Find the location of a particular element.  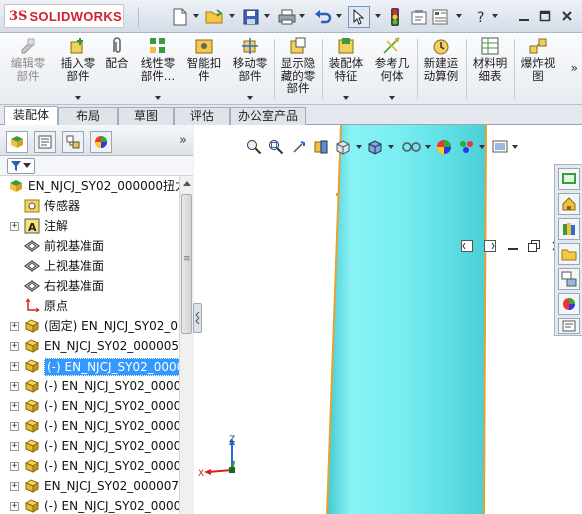

tab-layout: 布局 is located at coordinates (88, 116).